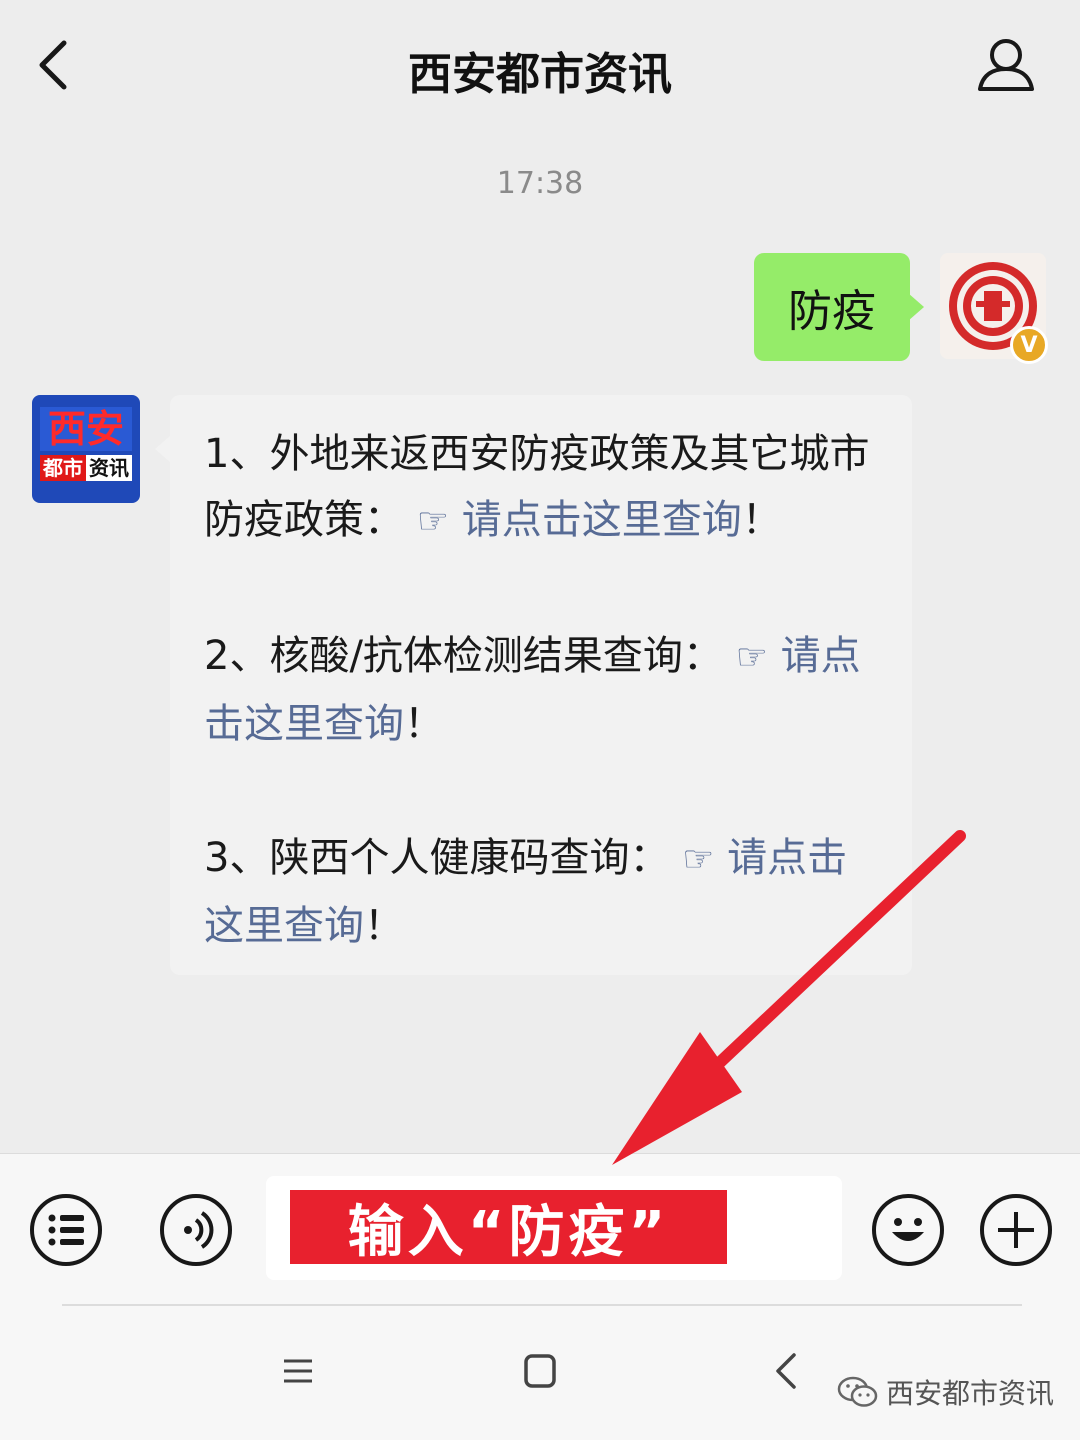  I want to click on watermark-text: 西安都市资讯, so click(970, 1393).